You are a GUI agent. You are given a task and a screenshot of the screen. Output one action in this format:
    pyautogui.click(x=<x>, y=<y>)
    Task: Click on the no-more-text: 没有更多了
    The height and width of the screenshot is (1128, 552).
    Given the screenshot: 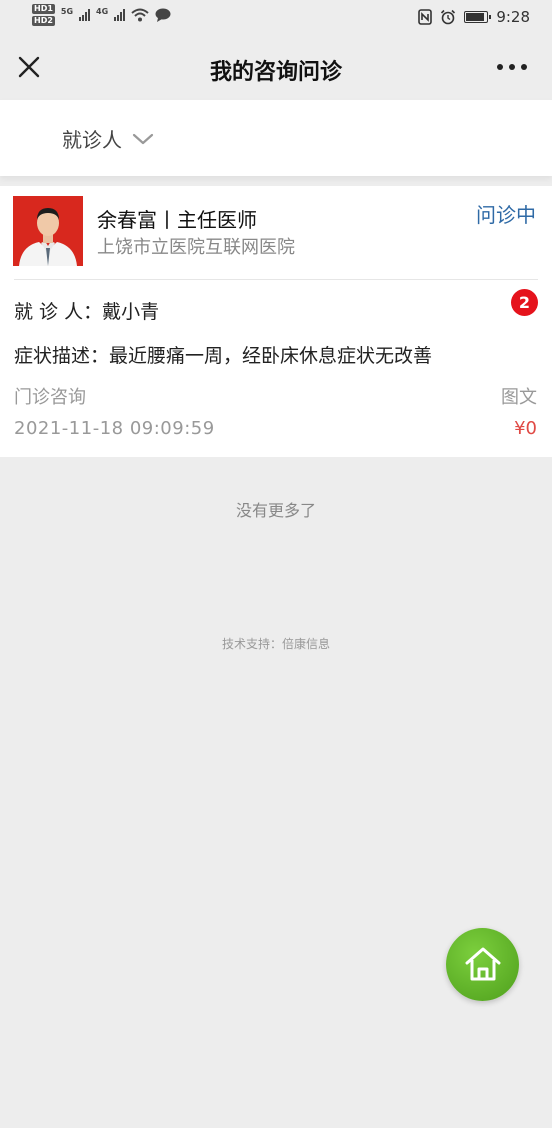 What is the action you would take?
    pyautogui.click(x=275, y=510)
    